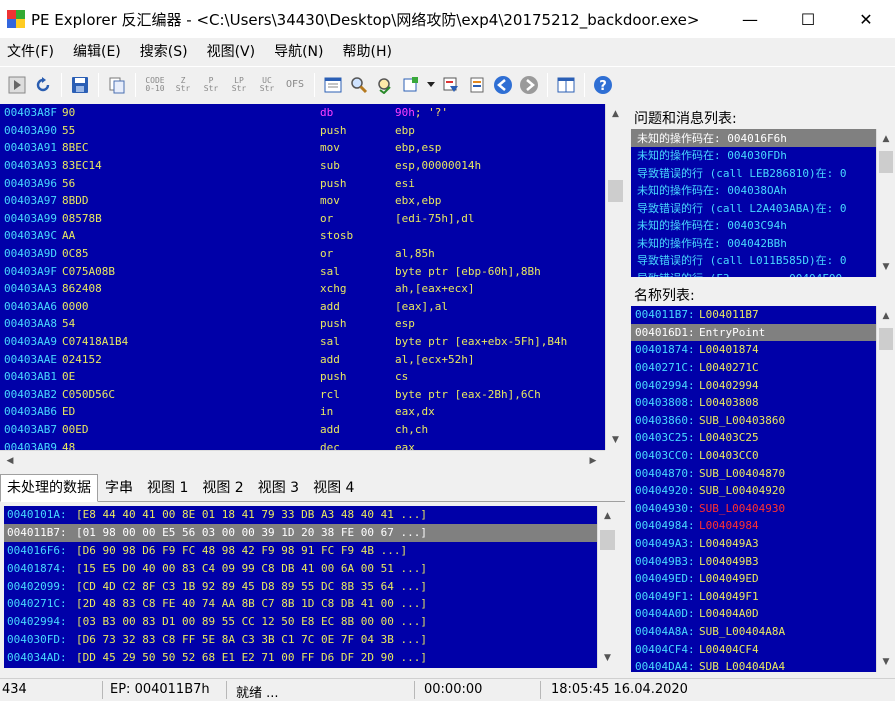 This screenshot has height=701, width=895. What do you see at coordinates (411, 85) in the screenshot?
I see `bookmark-icon` at bounding box center [411, 85].